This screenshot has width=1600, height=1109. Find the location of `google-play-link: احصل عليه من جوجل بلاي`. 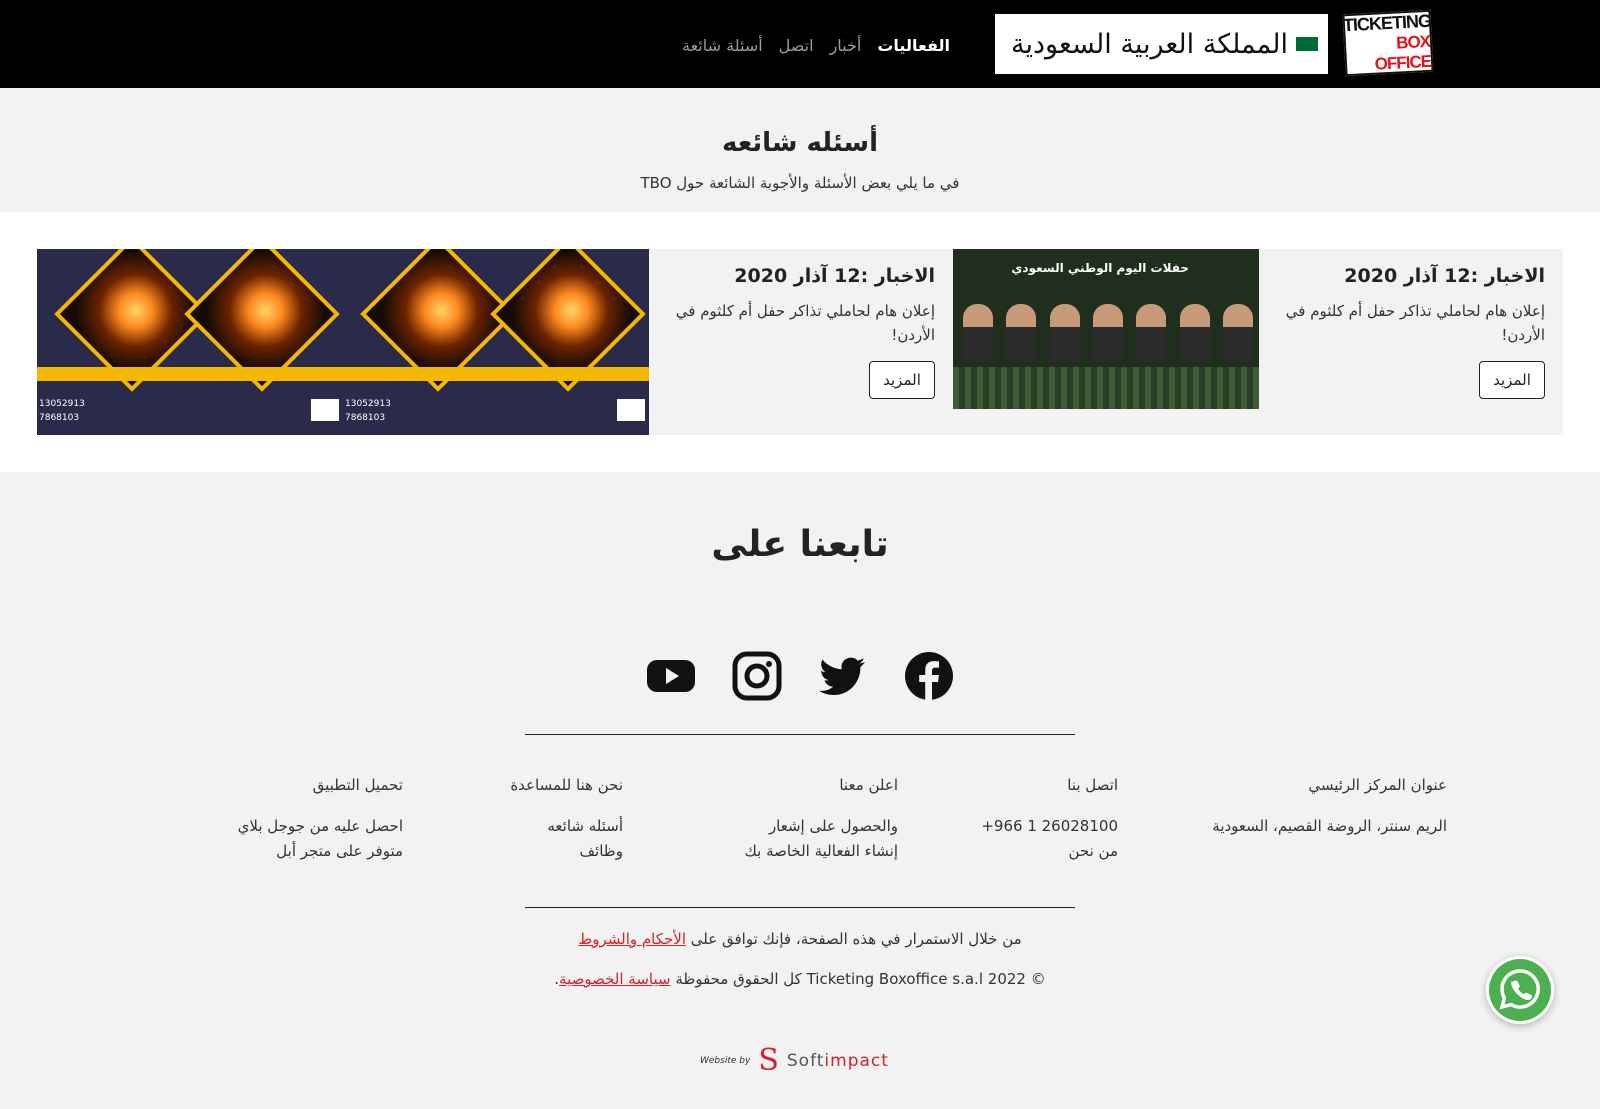

google-play-link: احصل عليه من جوجل بلاي is located at coordinates (320, 826).